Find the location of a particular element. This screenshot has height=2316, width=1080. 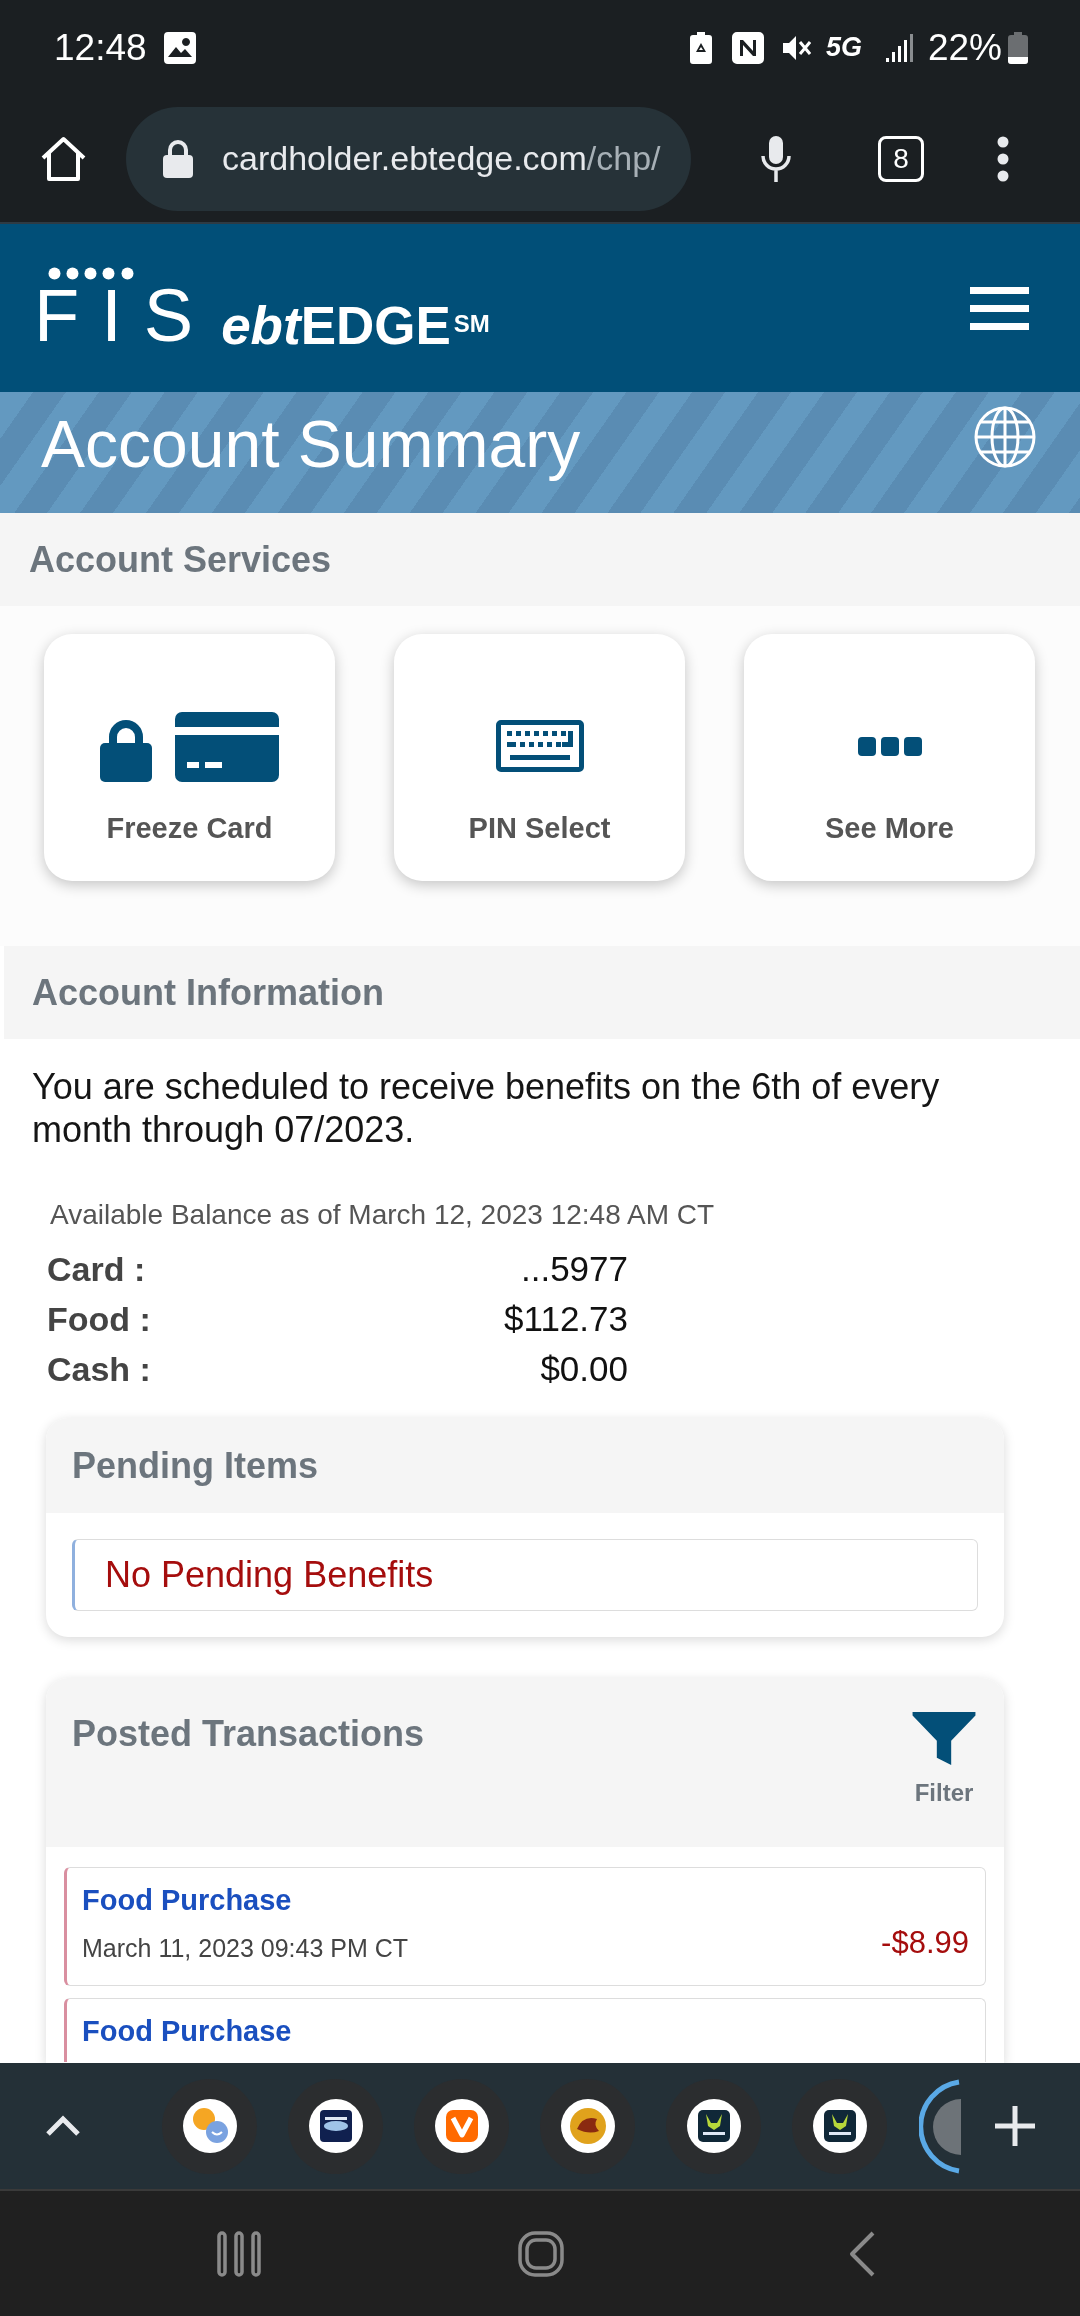

balance-label: Food : is located at coordinates (99, 1319).